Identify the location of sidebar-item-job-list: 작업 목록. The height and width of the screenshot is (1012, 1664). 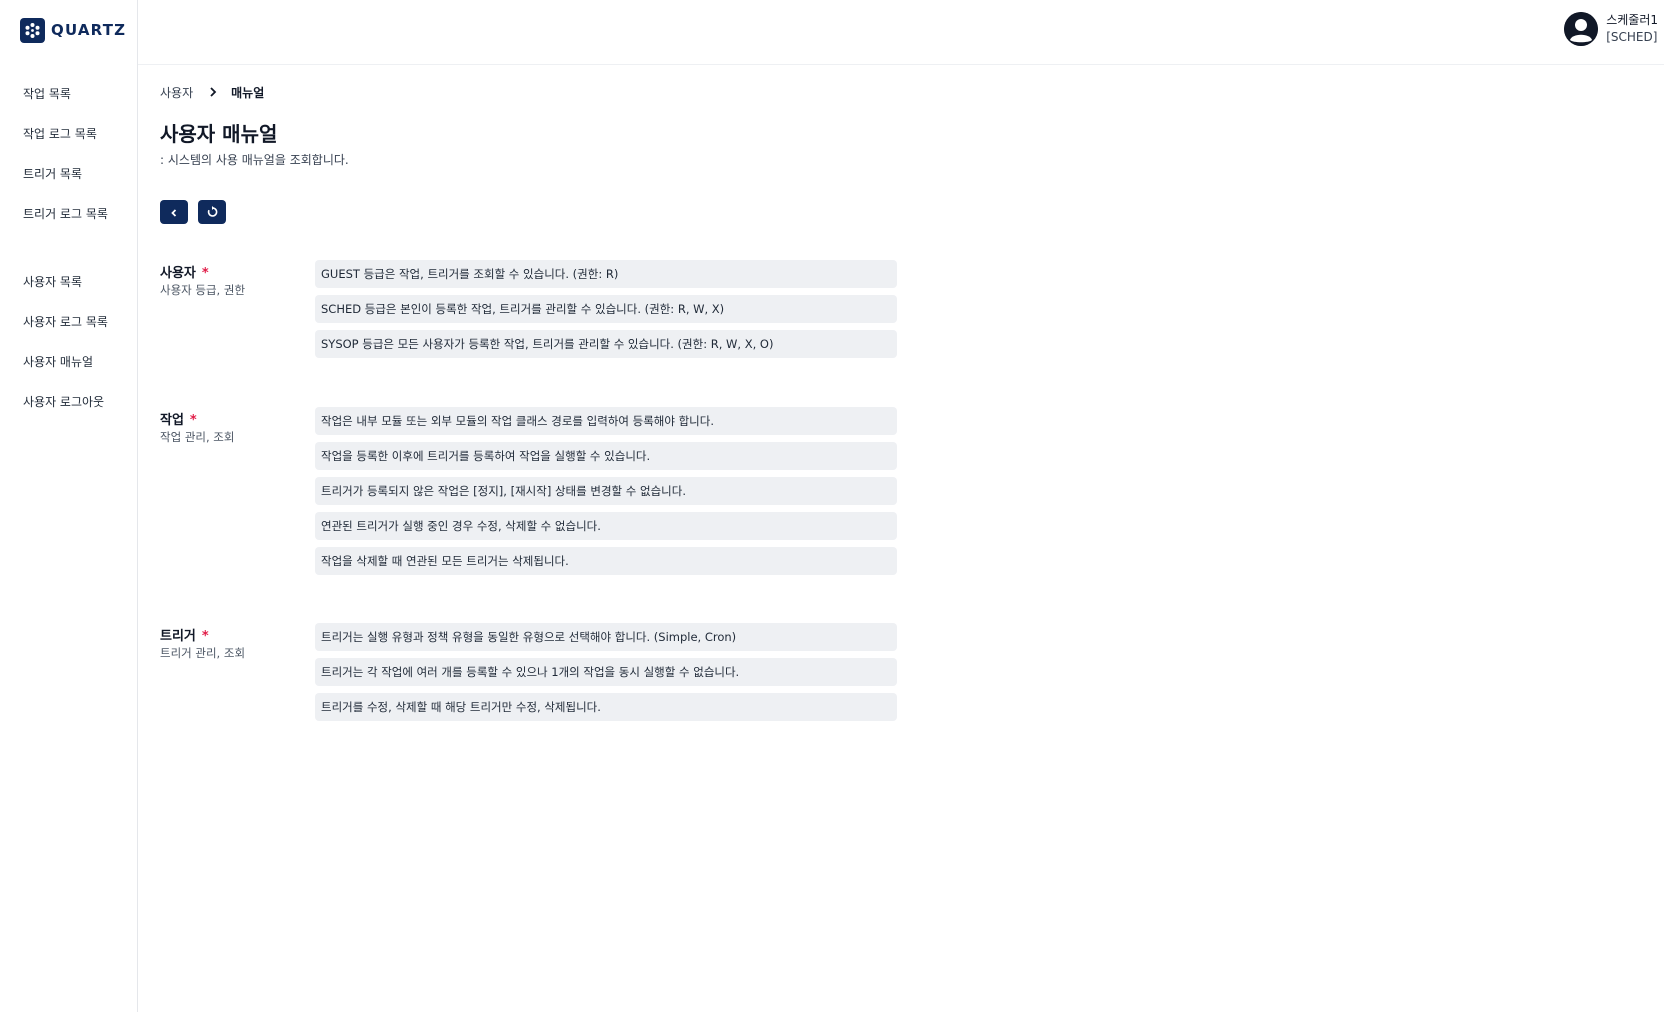
(47, 93).